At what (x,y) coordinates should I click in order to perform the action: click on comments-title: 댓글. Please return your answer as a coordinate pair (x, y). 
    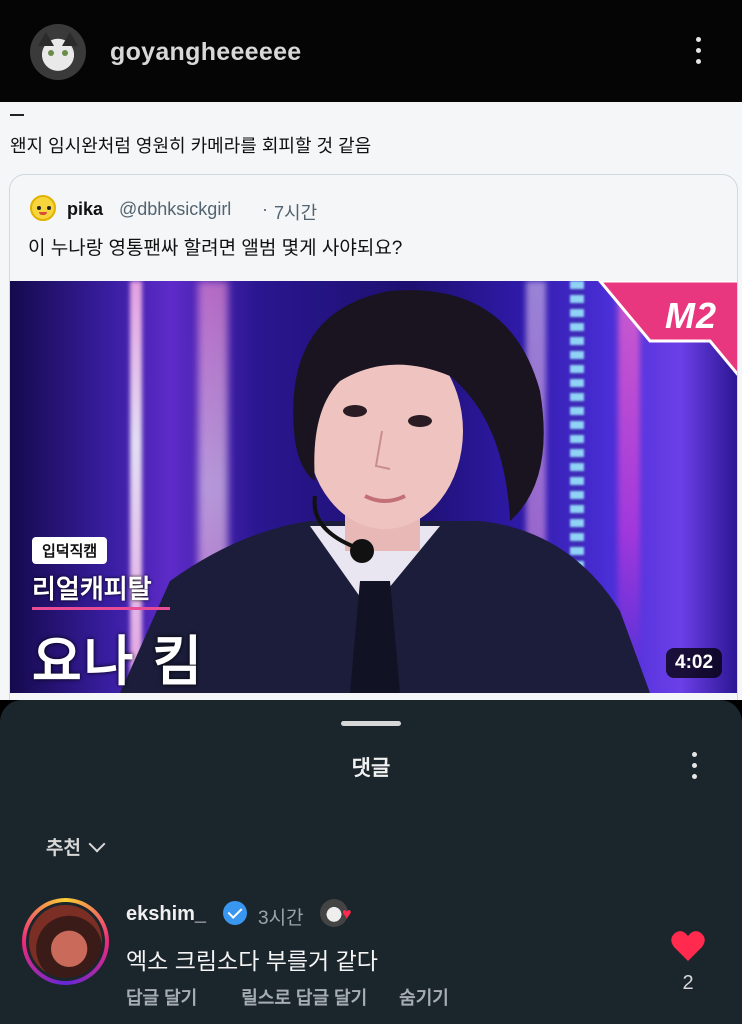
    Looking at the image, I should click on (371, 768).